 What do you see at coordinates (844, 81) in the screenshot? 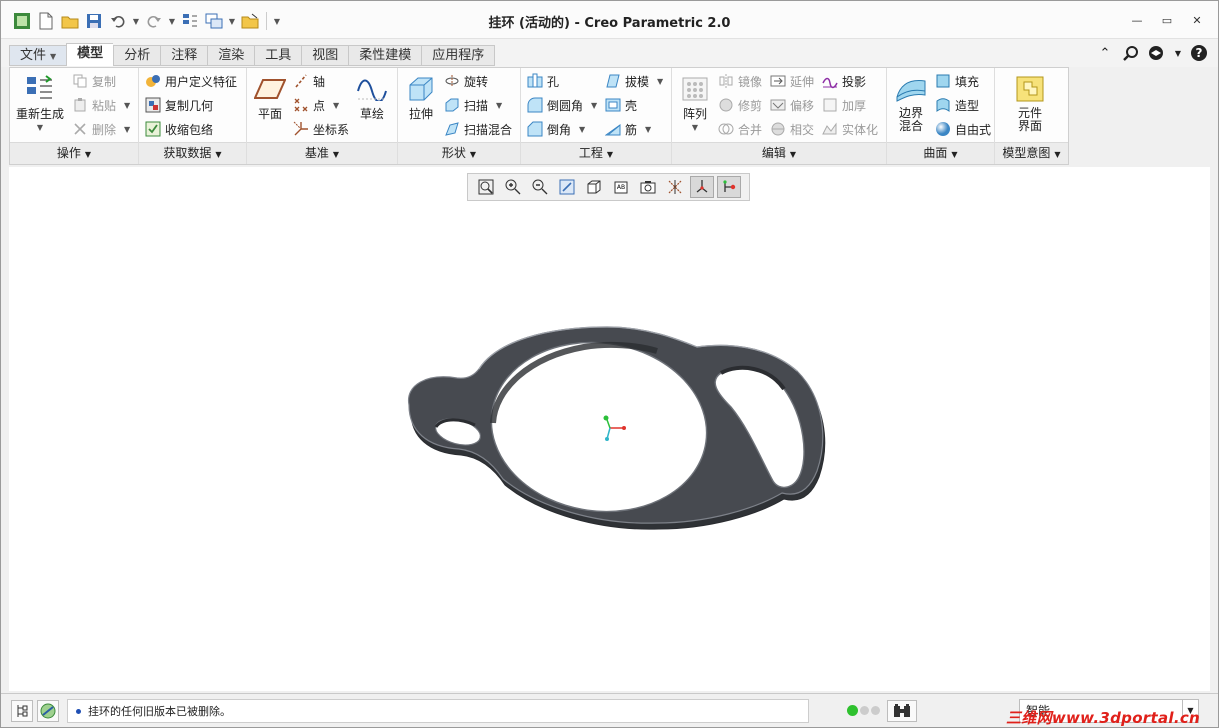
I see `project-button: 投影` at bounding box center [844, 81].